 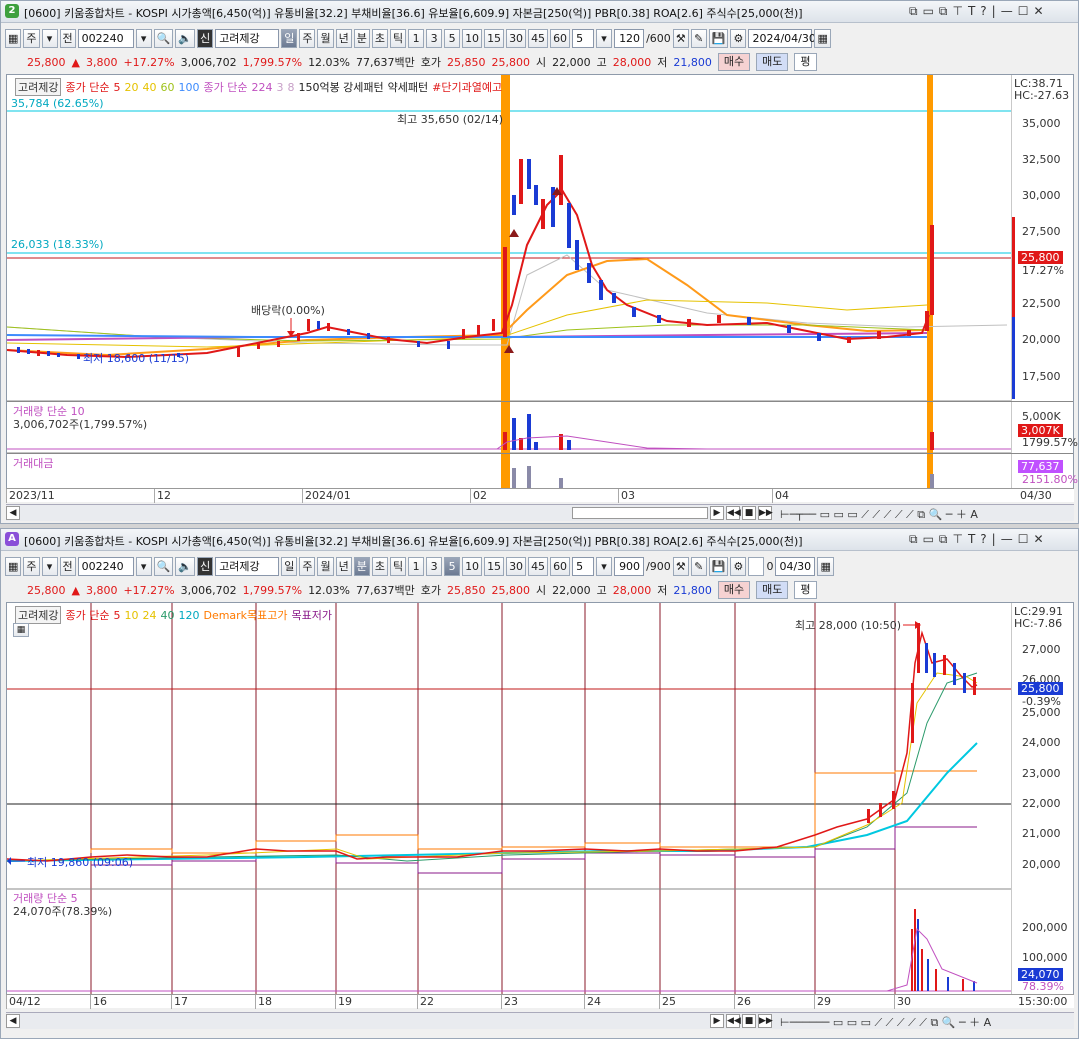 I want to click on interval-5: 5, so click(x=452, y=566).